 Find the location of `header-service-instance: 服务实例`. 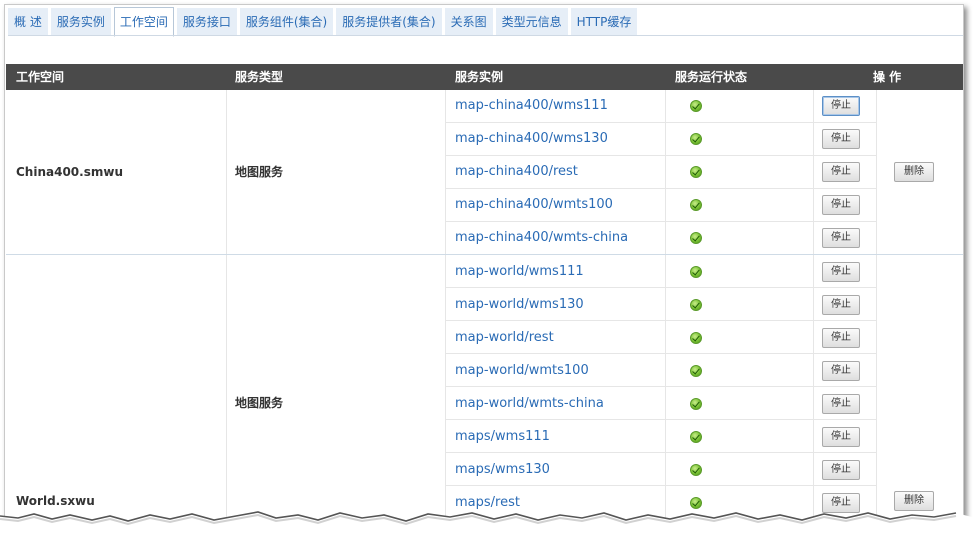

header-service-instance: 服务实例 is located at coordinates (479, 77).